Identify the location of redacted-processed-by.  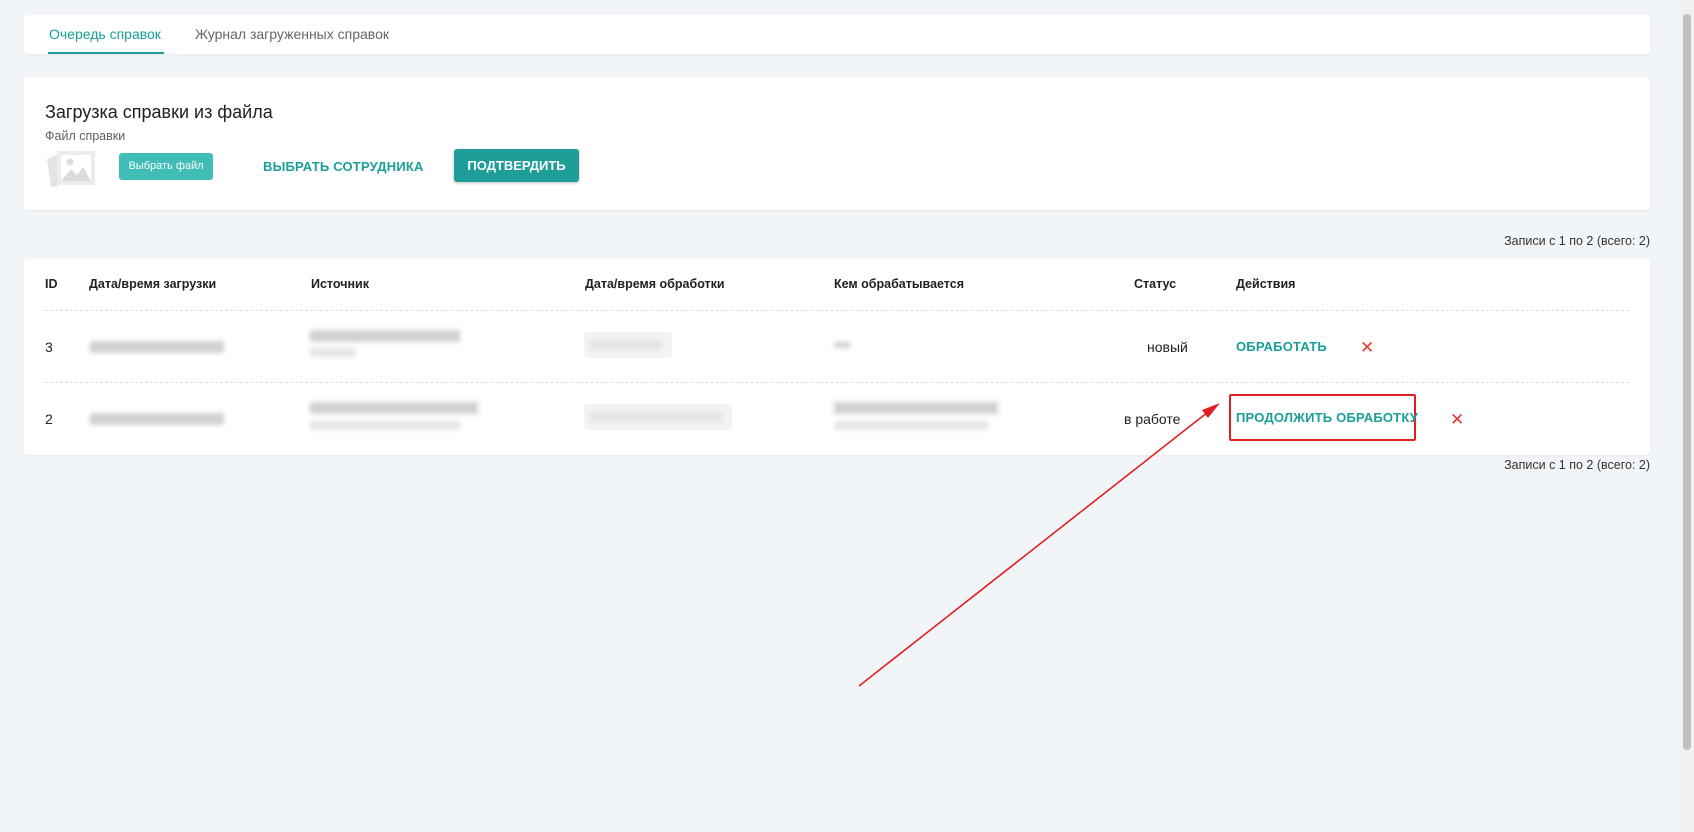
(842, 345).